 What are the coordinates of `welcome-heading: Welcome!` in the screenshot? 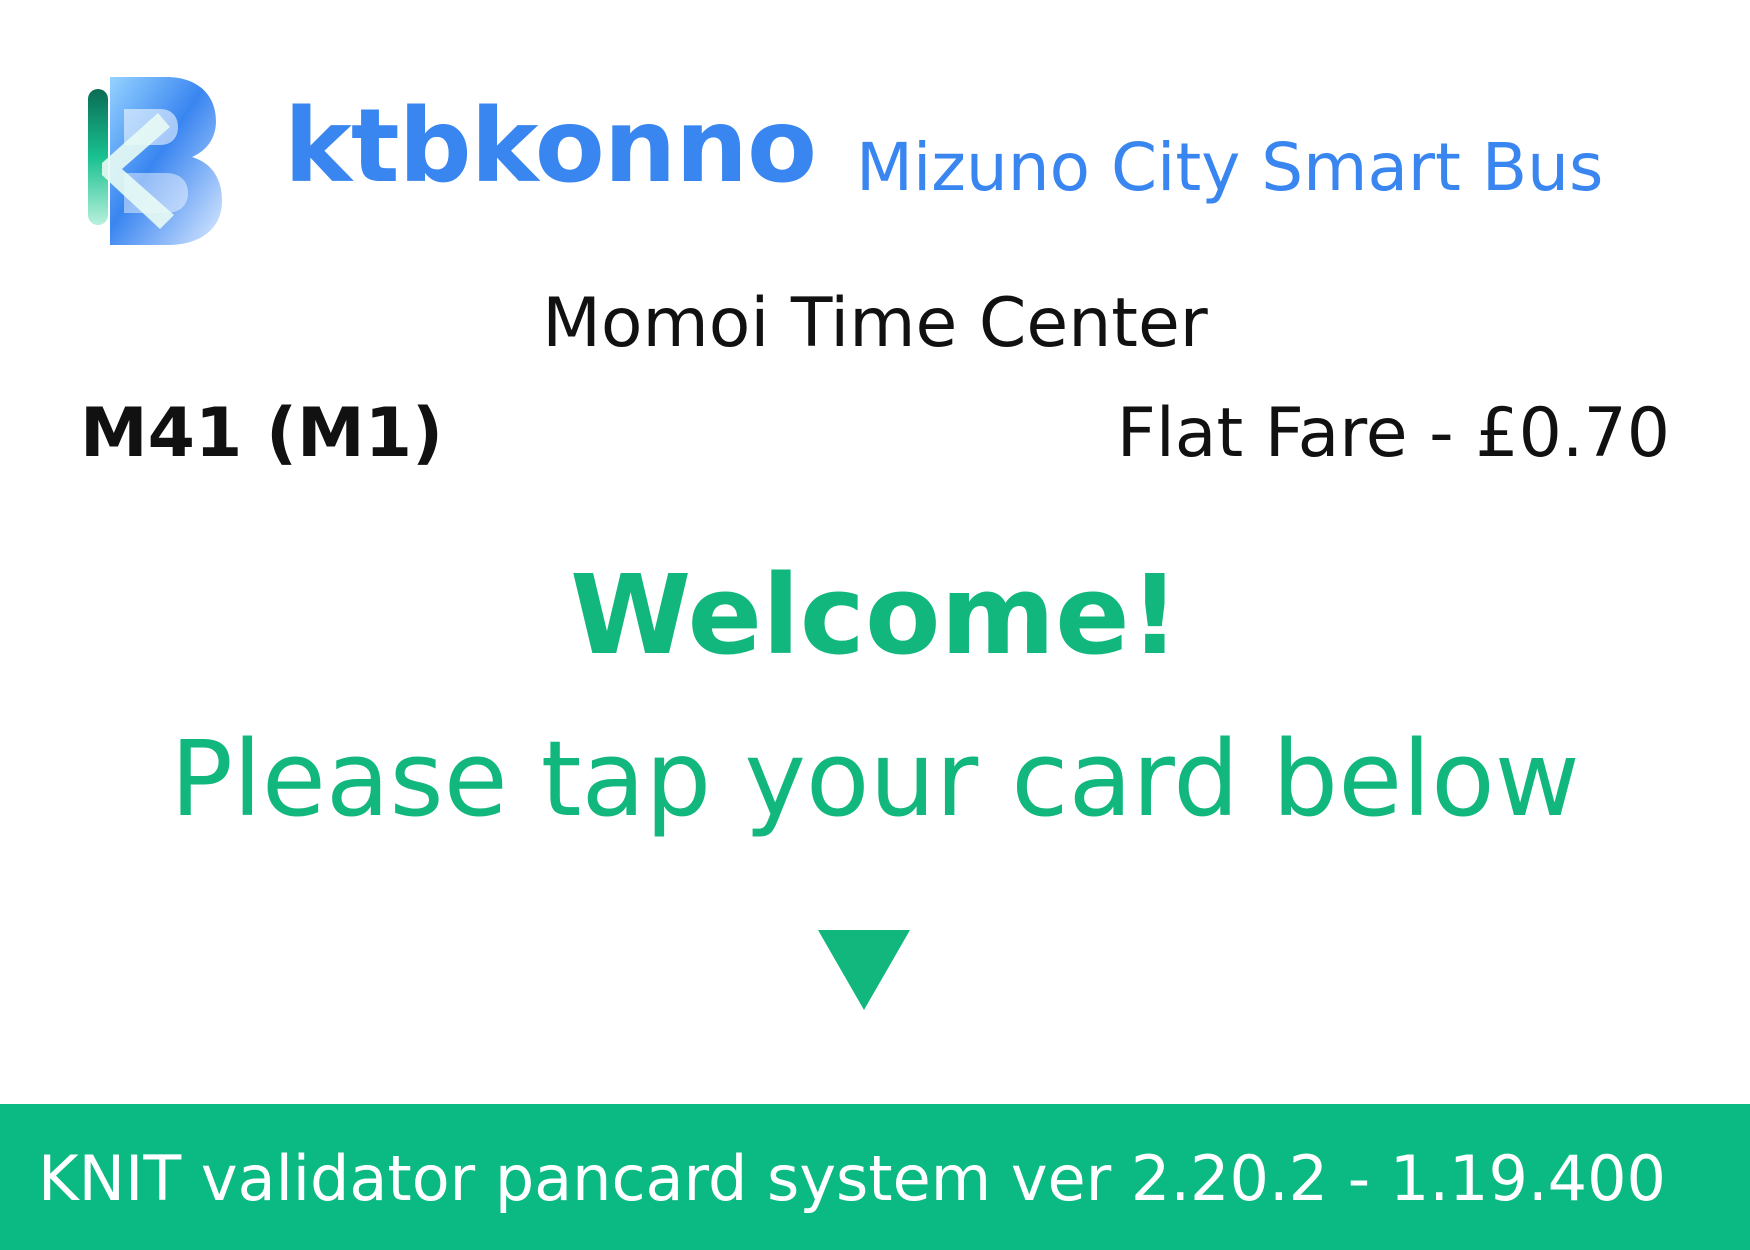 It's located at (875, 615).